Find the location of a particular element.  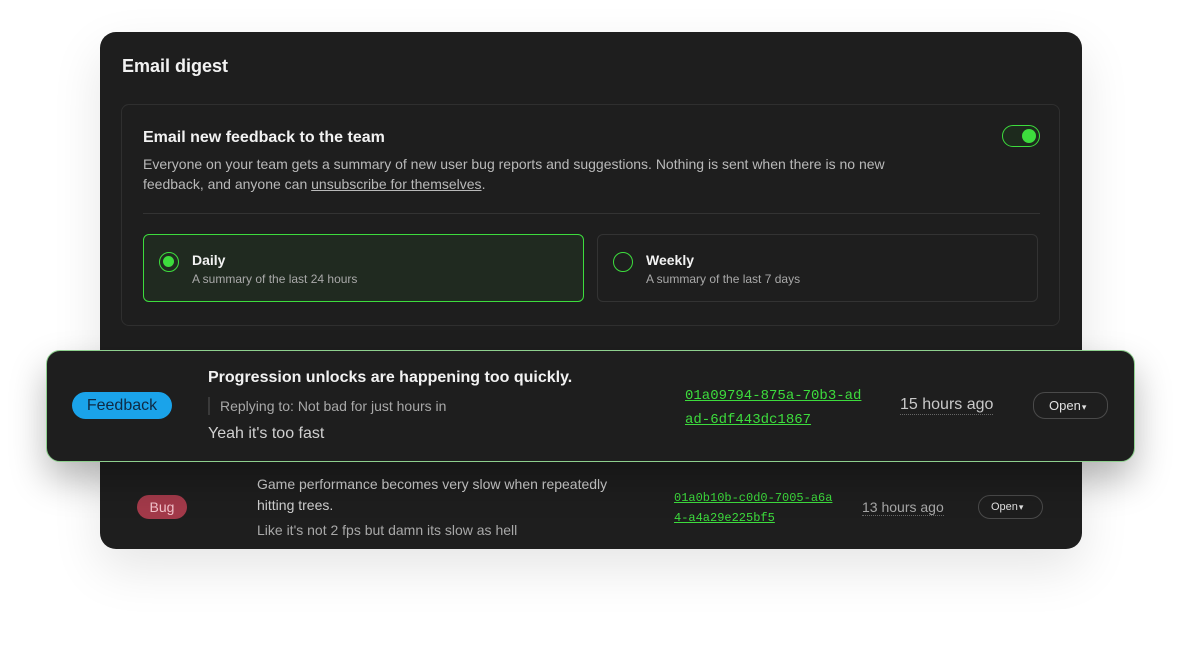

reply-context: Replying to: Not bad for just hours in is located at coordinates (327, 406).